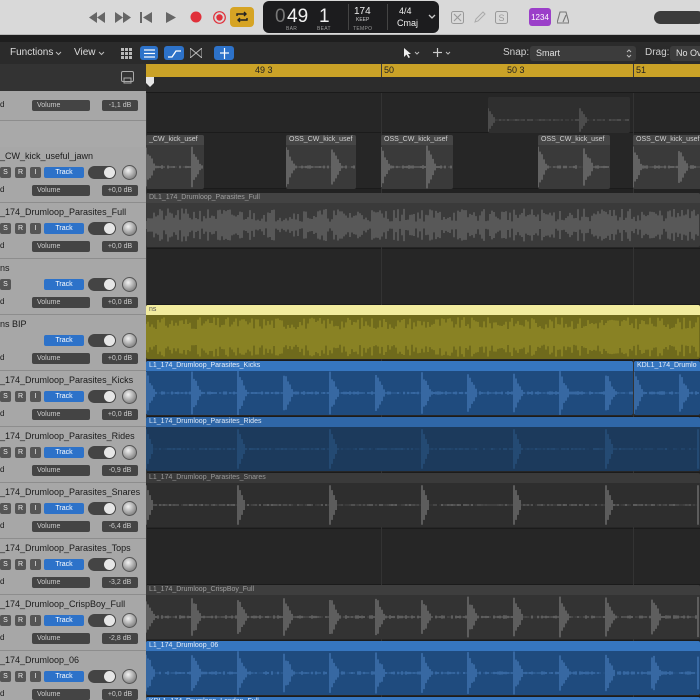  Describe the element at coordinates (242, 17) in the screenshot. I see `cycle-button` at that location.